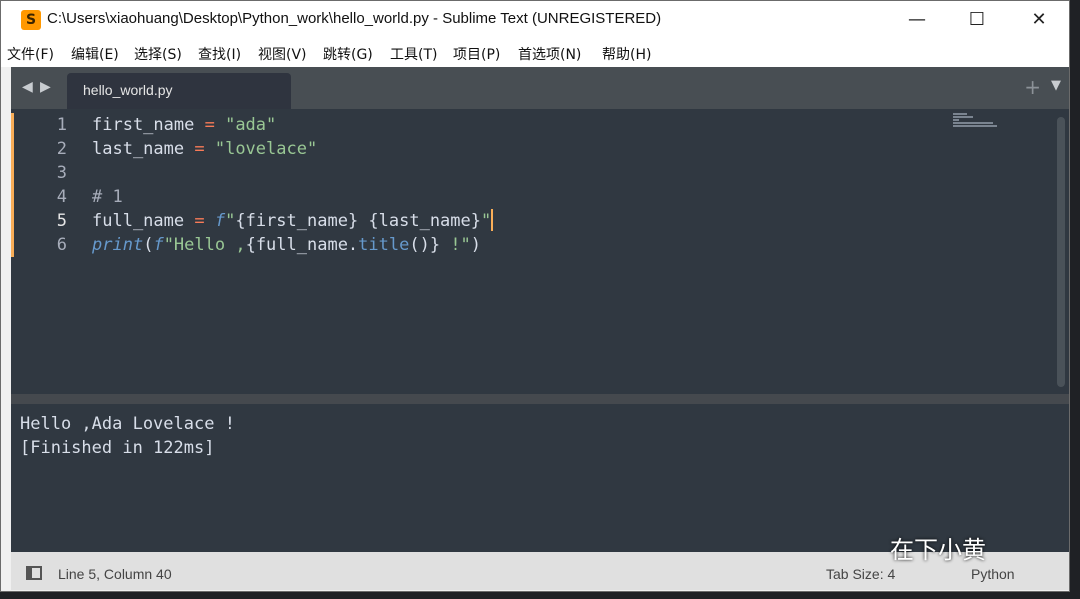 The width and height of the screenshot is (1080, 599). Describe the element at coordinates (34, 573) in the screenshot. I see `panel-toggle-icon` at that location.